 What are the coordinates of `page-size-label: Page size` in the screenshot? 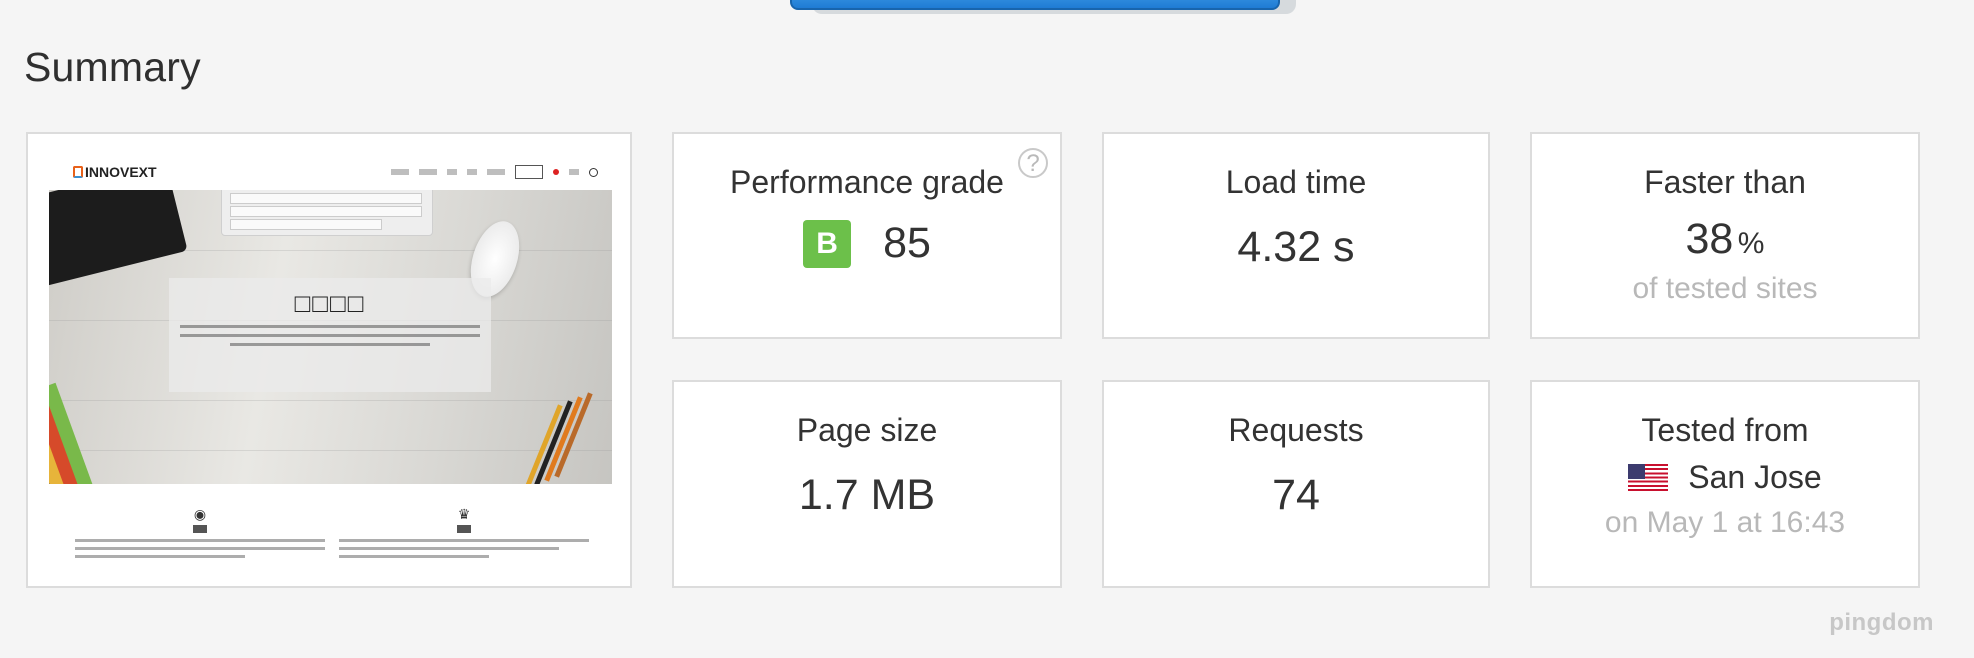 It's located at (867, 430).